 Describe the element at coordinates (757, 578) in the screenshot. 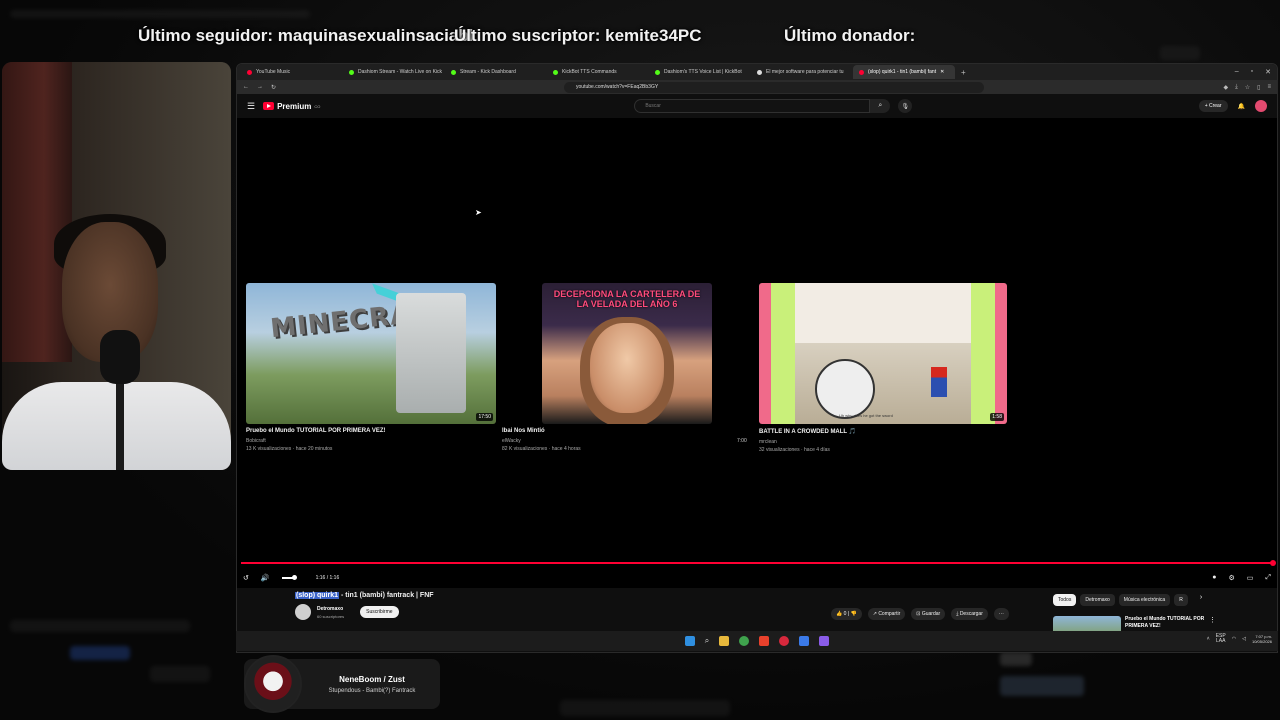

I see `player-controls: ↺ 🔊 1:16 / 1:16 ● ⚙ ▭ ⤢` at that location.